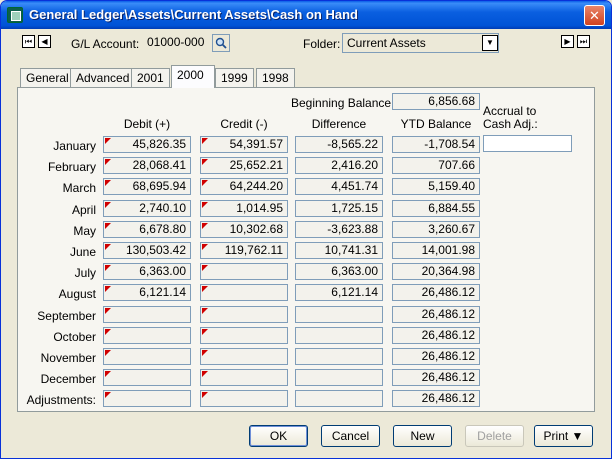  I want to click on tab-2000: 2000, so click(193, 76).